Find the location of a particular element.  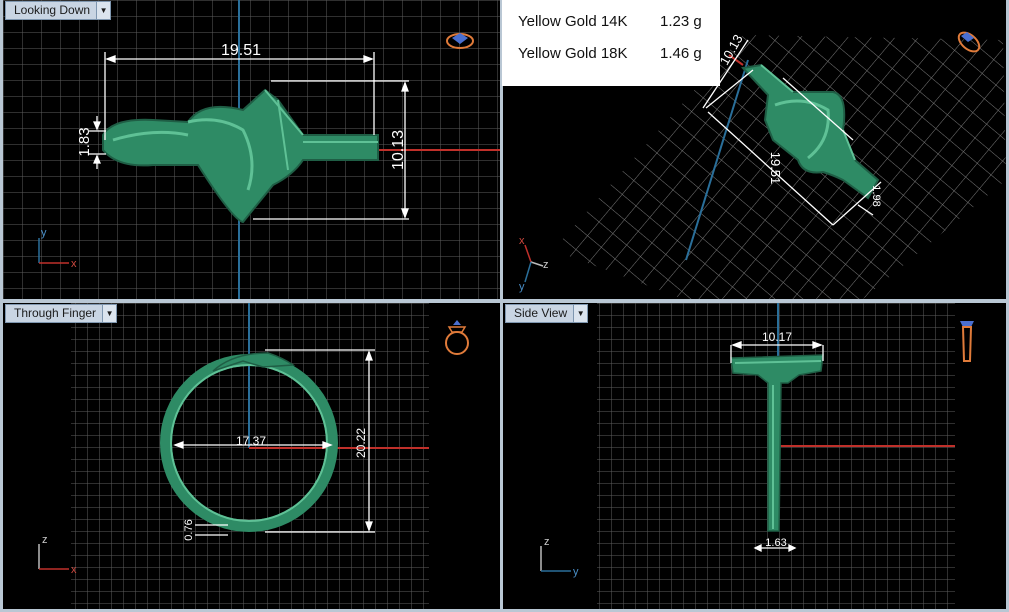

view-label: Side View is located at coordinates (541, 313).